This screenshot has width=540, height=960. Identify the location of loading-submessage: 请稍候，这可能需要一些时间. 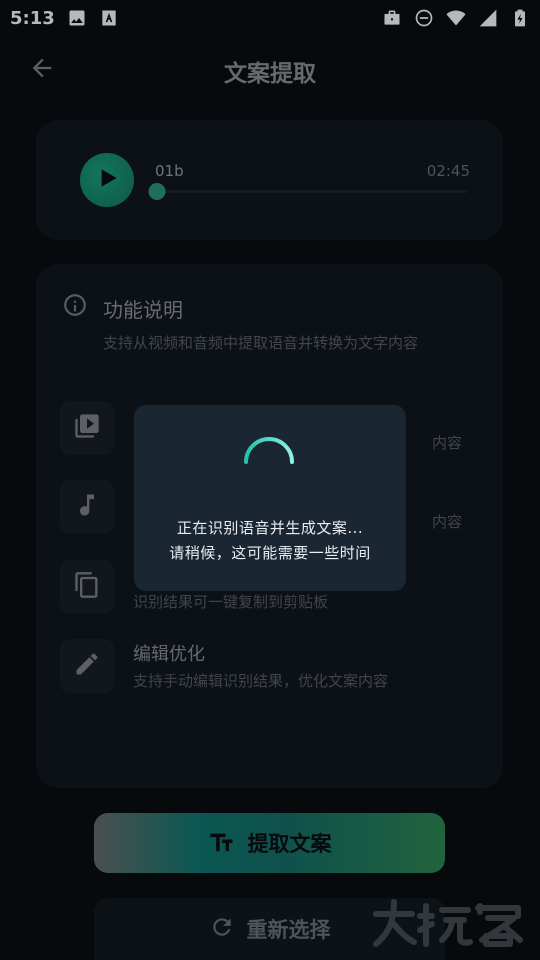
(270, 553).